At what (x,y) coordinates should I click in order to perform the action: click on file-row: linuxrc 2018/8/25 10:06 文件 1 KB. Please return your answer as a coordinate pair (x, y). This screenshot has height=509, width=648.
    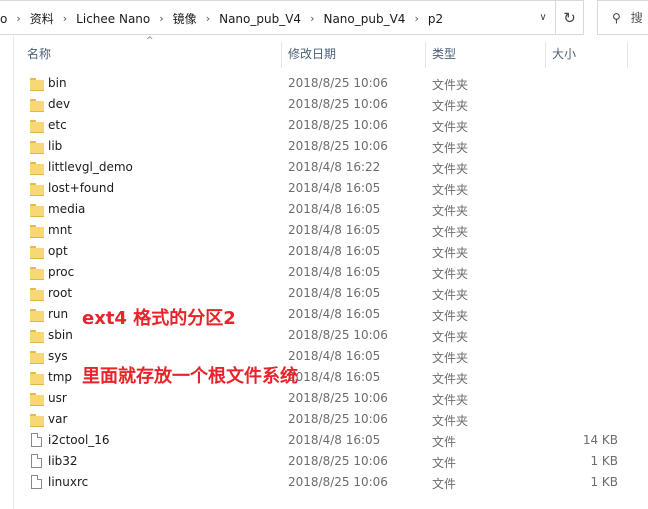
    Looking at the image, I should click on (324, 482).